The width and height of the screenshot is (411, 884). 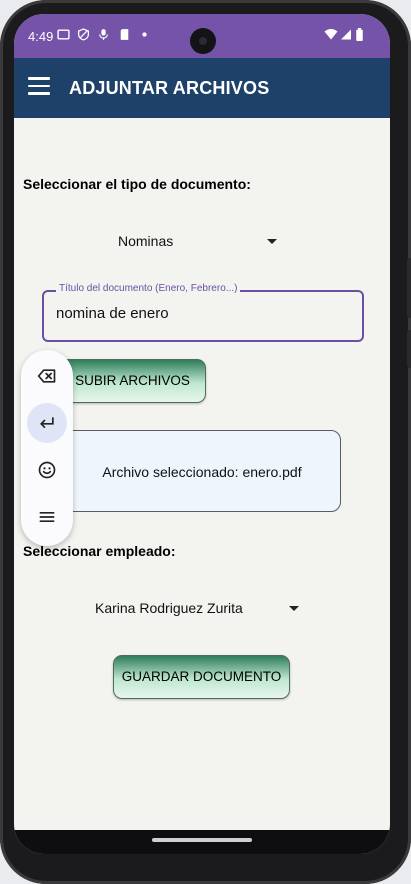 I want to click on home-gesture-handle, so click(x=202, y=840).